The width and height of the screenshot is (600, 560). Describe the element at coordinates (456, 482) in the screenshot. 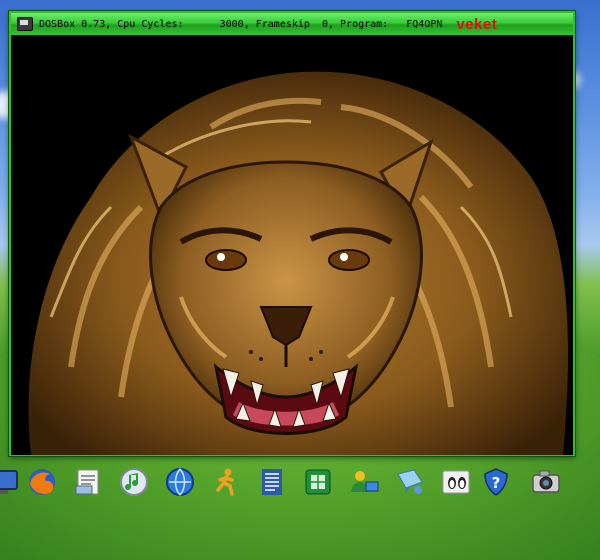

I see `penguin-tools-icon` at that location.